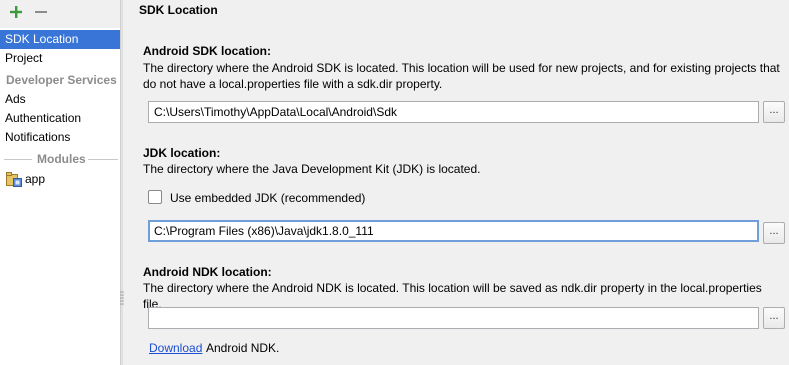  What do you see at coordinates (121, 182) in the screenshot?
I see `pane-splitter` at bounding box center [121, 182].